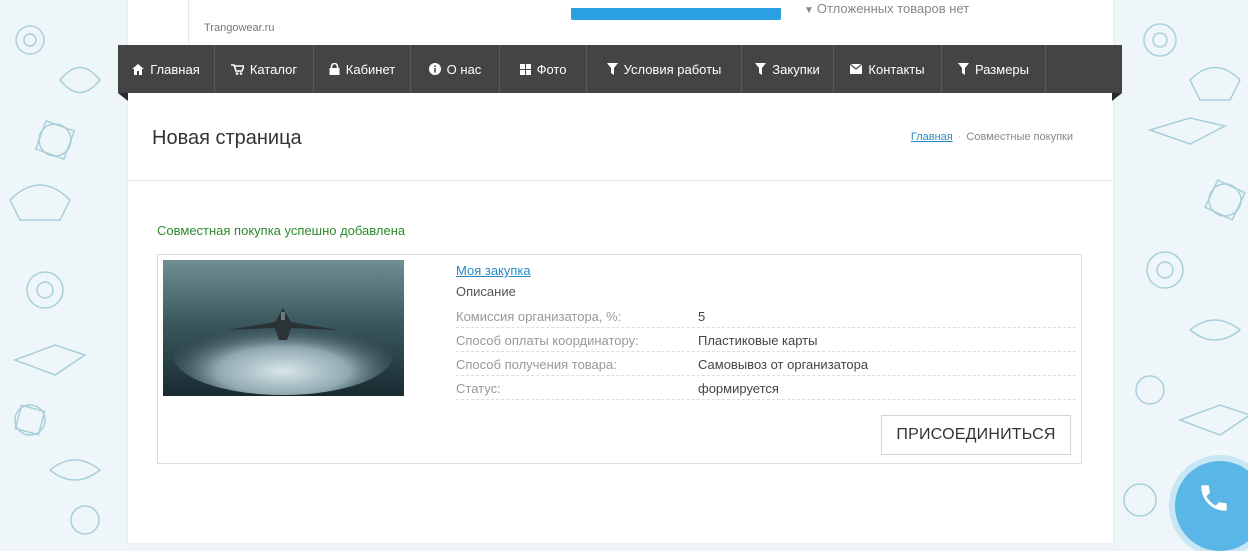 The width and height of the screenshot is (1248, 551). Describe the element at coordinates (976, 435) in the screenshot. I see `join-button: ПРИСОЕДИНИТЬСЯ` at that location.